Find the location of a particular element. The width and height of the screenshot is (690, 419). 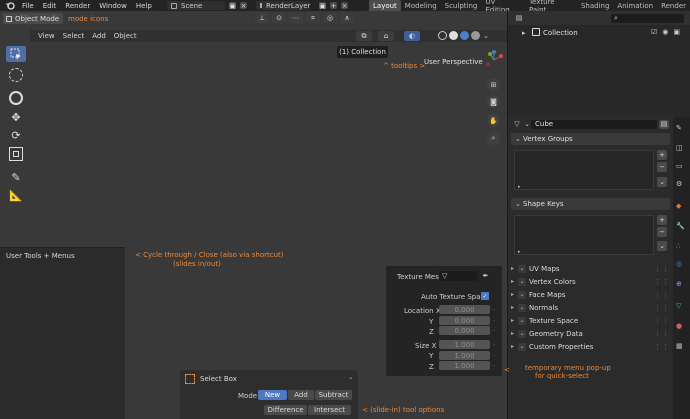

translate-tool-icon: ✥ is located at coordinates (16, 117).